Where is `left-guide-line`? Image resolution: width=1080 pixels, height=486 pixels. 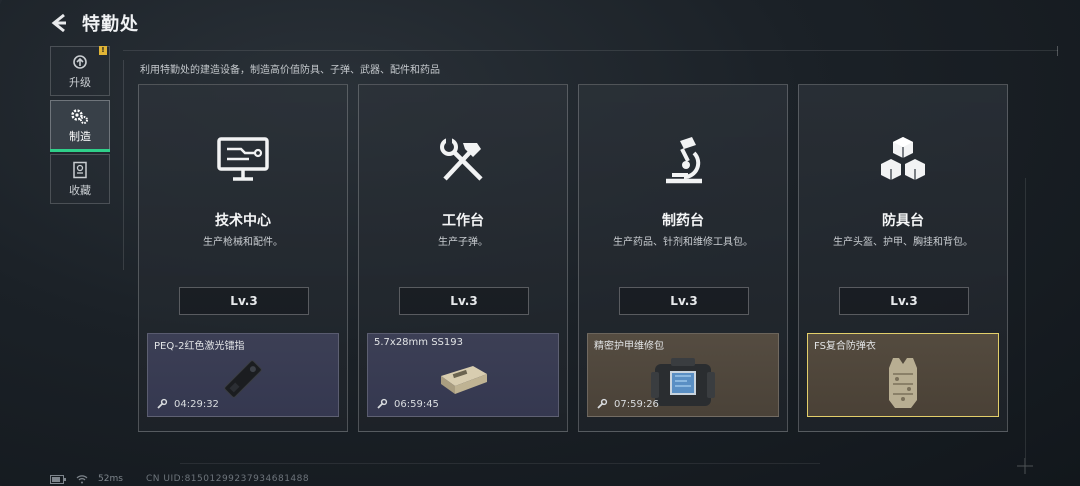
left-guide-line is located at coordinates (123, 165).